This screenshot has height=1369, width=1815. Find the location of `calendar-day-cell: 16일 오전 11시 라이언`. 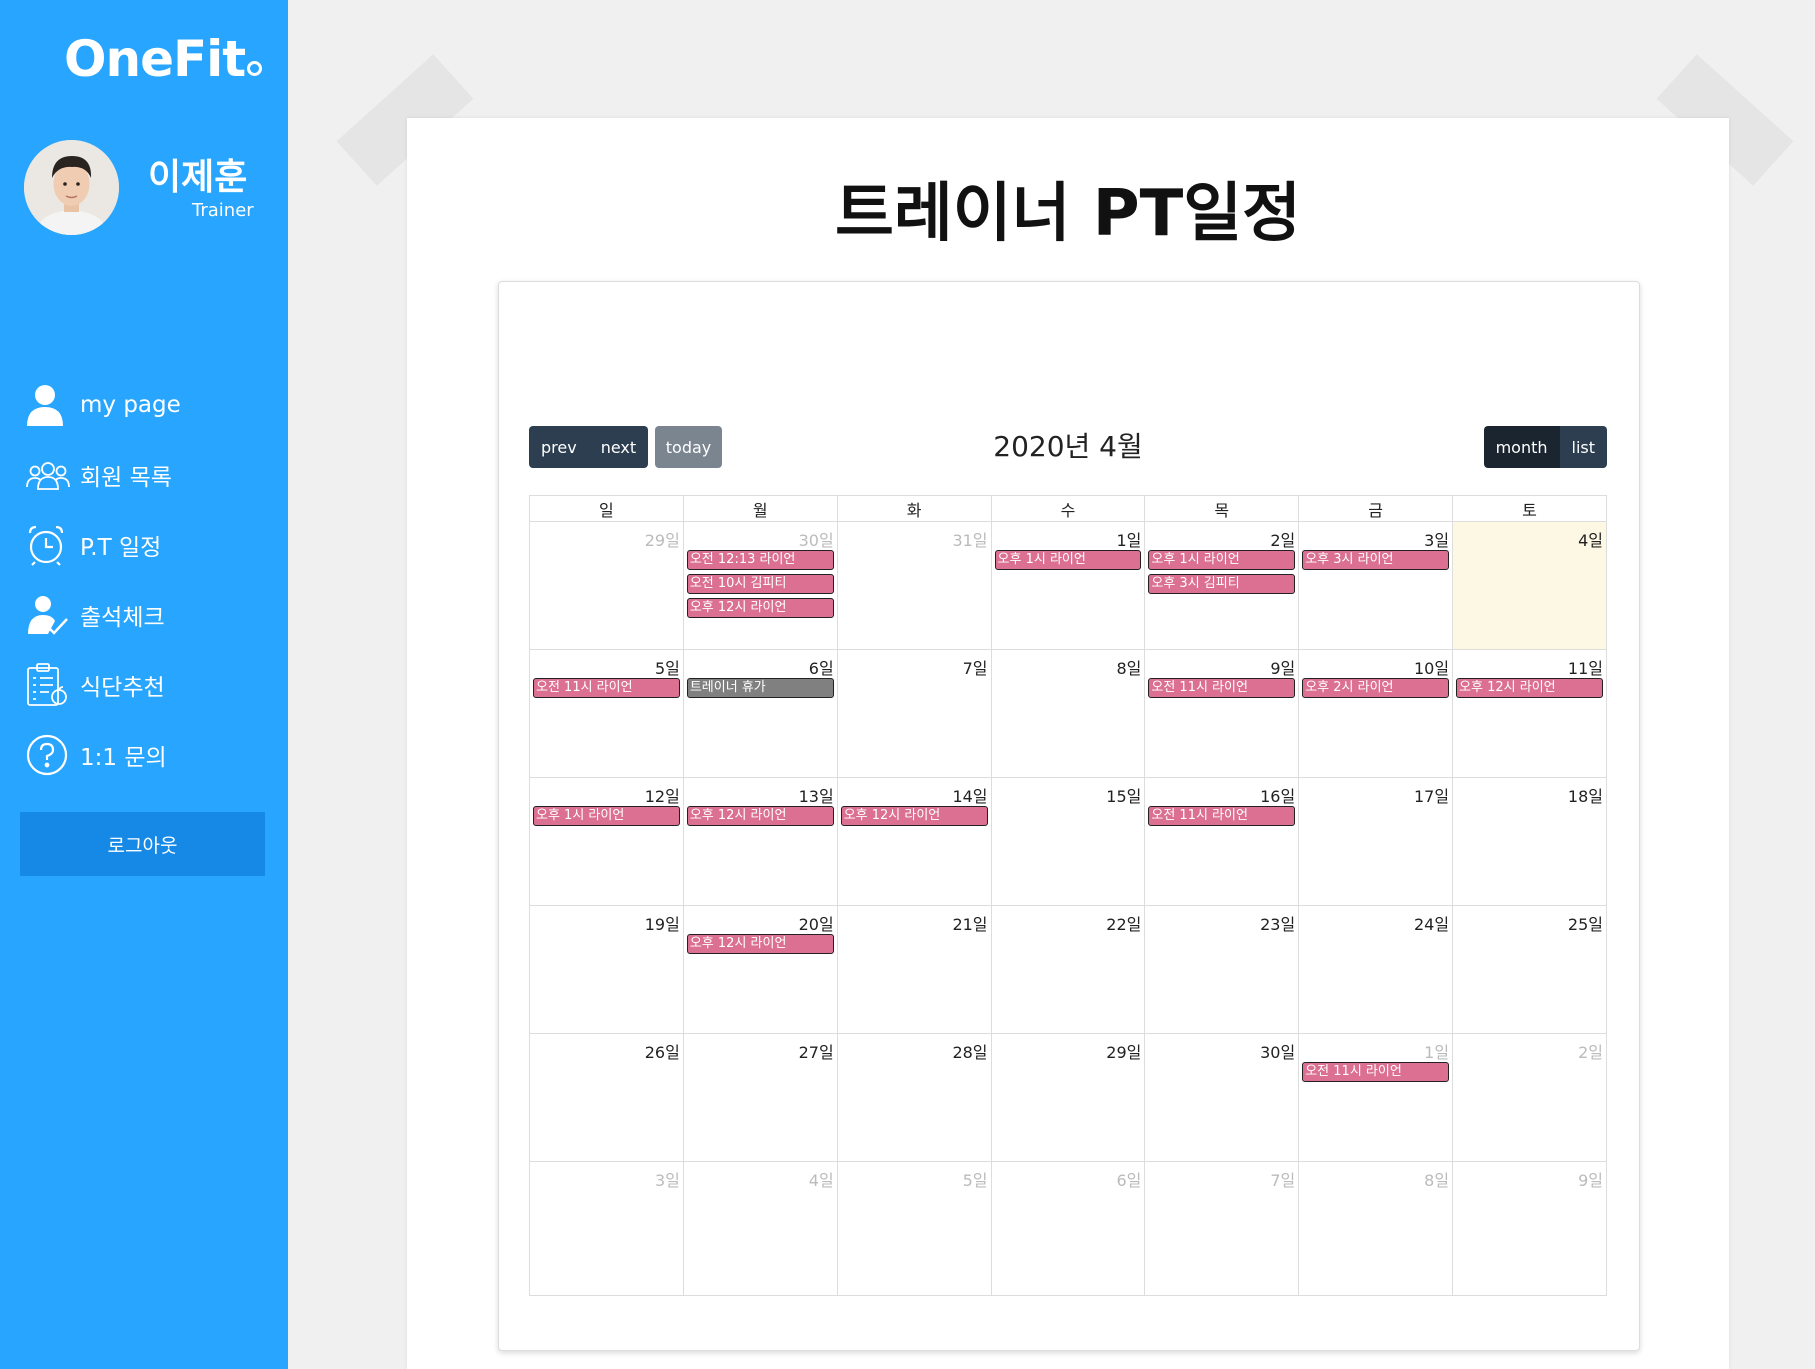

calendar-day-cell: 16일 오전 11시 라이언 is located at coordinates (1222, 841).